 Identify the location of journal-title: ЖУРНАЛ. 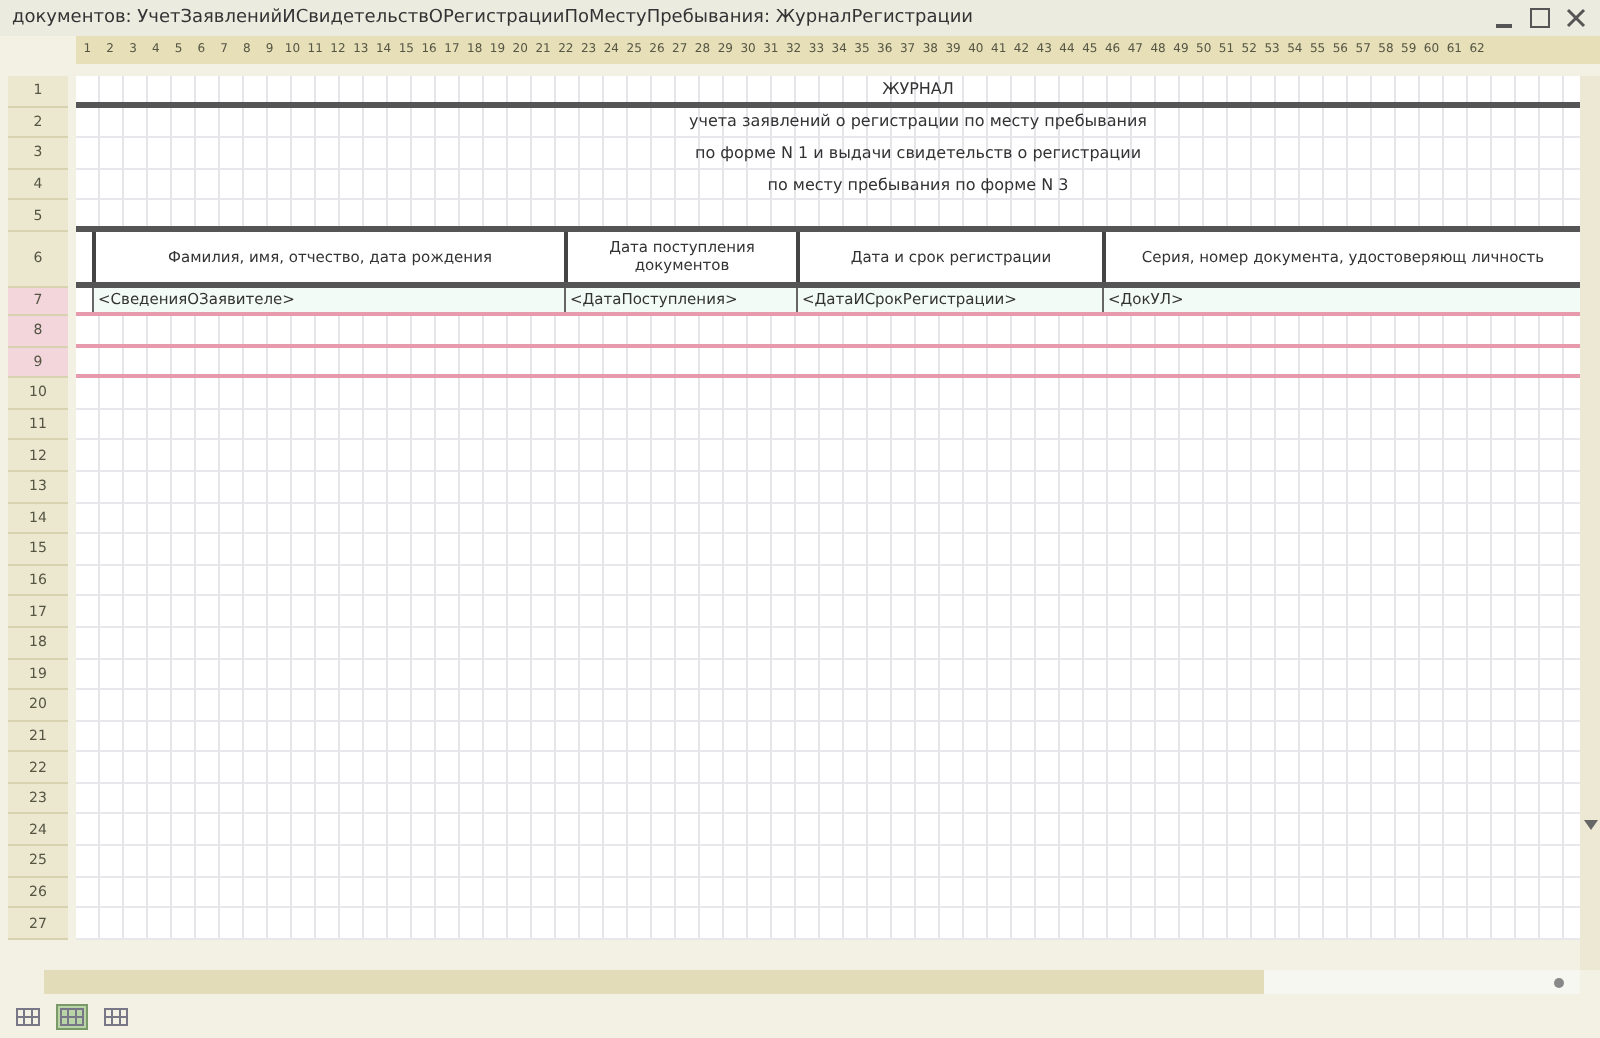
(918, 88).